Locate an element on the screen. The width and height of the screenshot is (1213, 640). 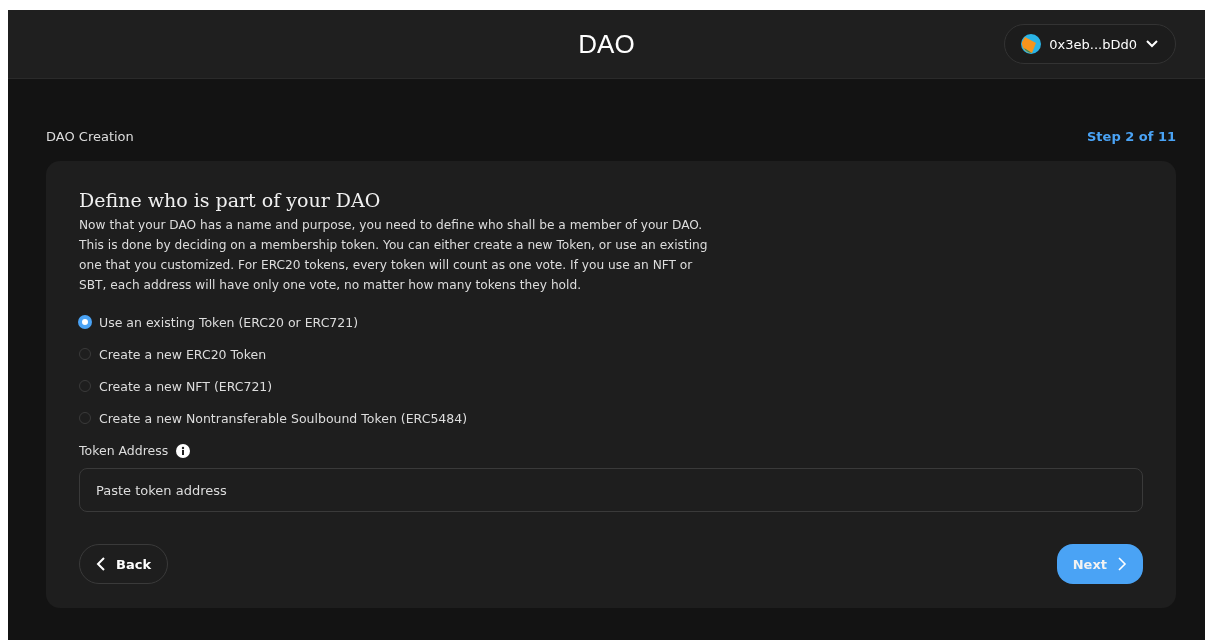
wallet-button: 0x3eb...bDd0 is located at coordinates (1090, 44).